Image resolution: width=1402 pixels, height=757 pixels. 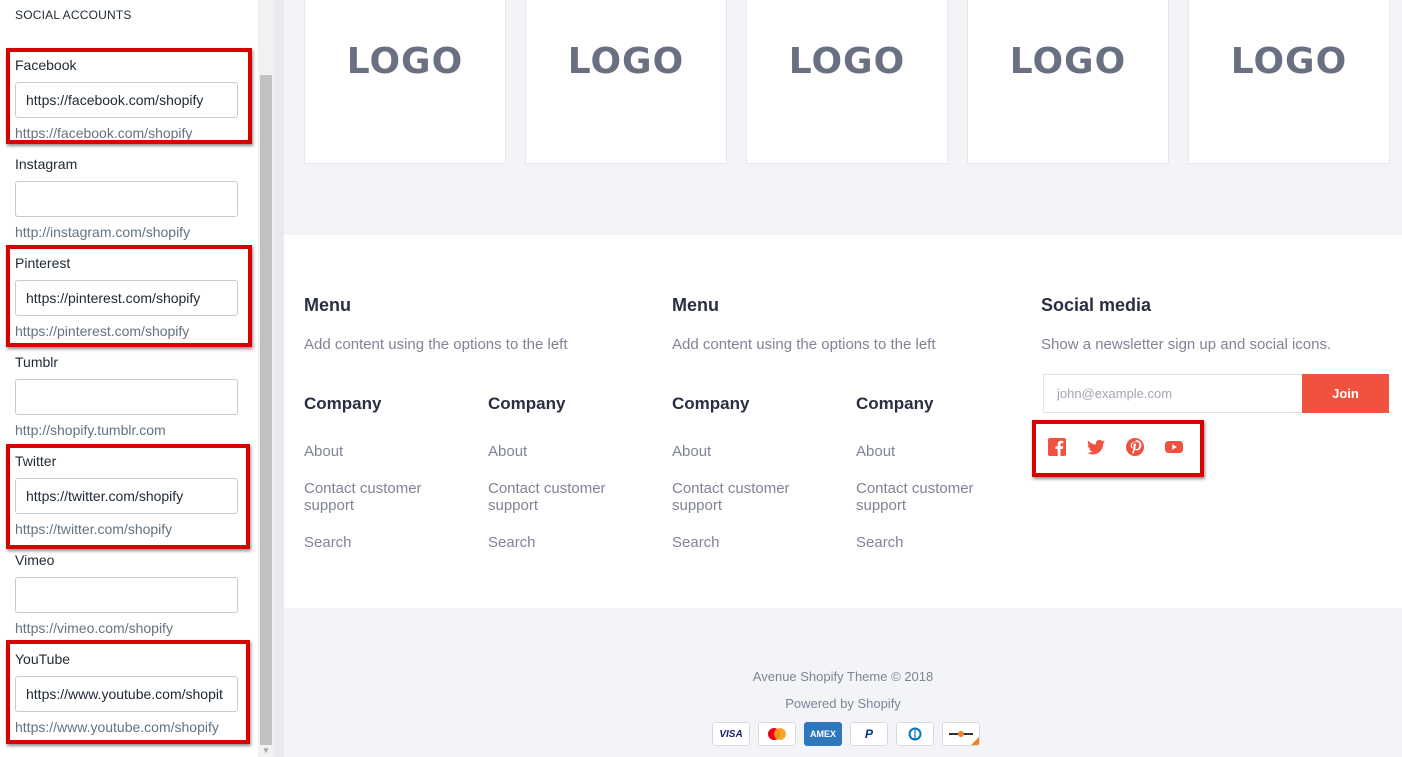 What do you see at coordinates (90, 430) in the screenshot?
I see `tumblr-help-text: http://shopify.tumblr.com` at bounding box center [90, 430].